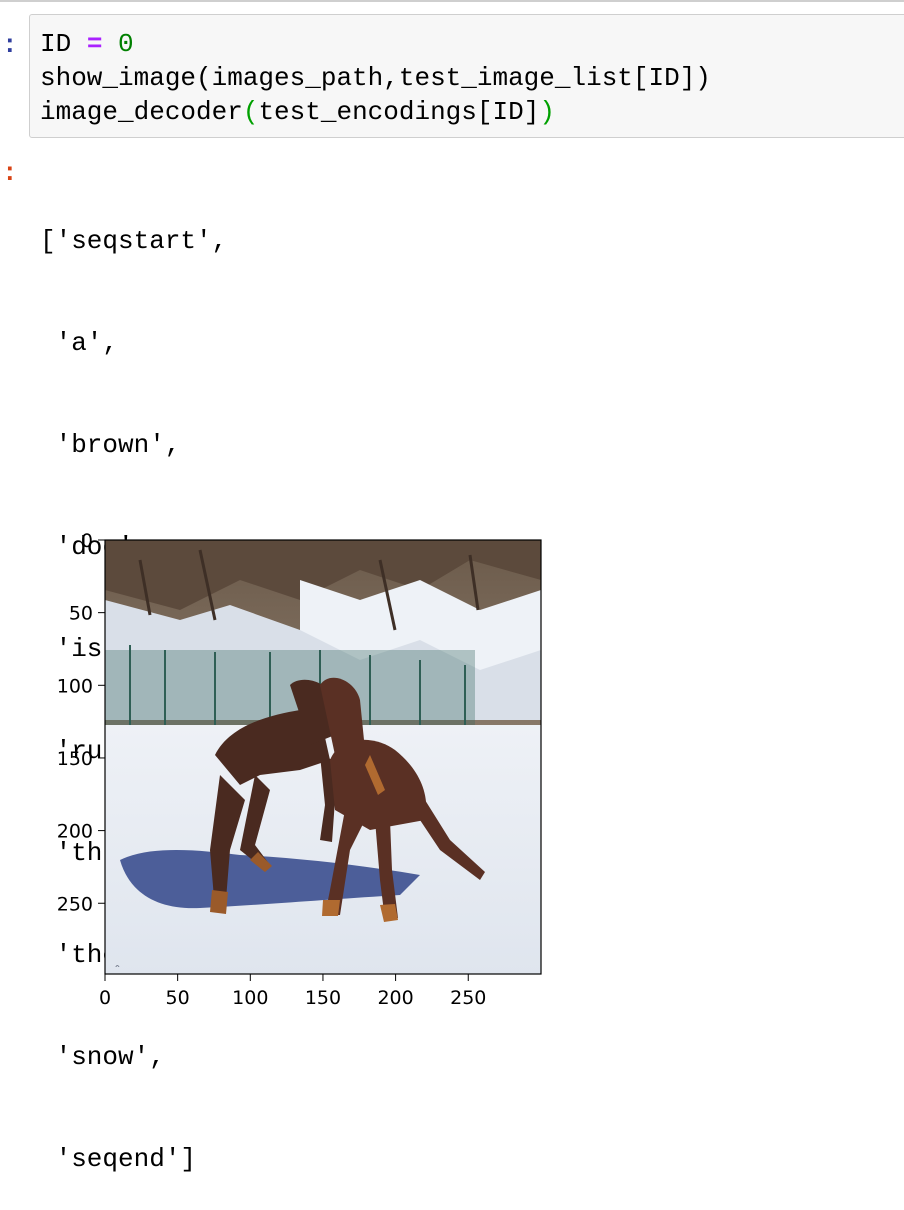 This screenshot has width=904, height=1210. Describe the element at coordinates (250, 998) in the screenshot. I see `x-tick-label: 100` at that location.